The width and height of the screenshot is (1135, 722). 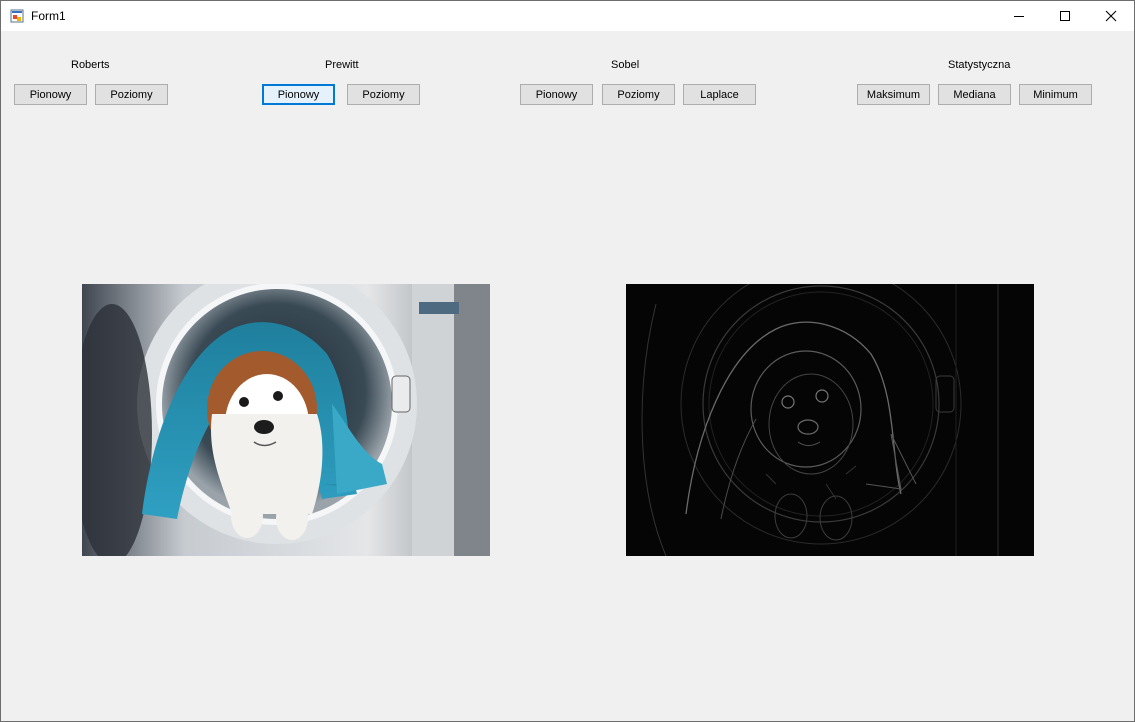 I want to click on title-bar: Form1, so click(x=567, y=16).